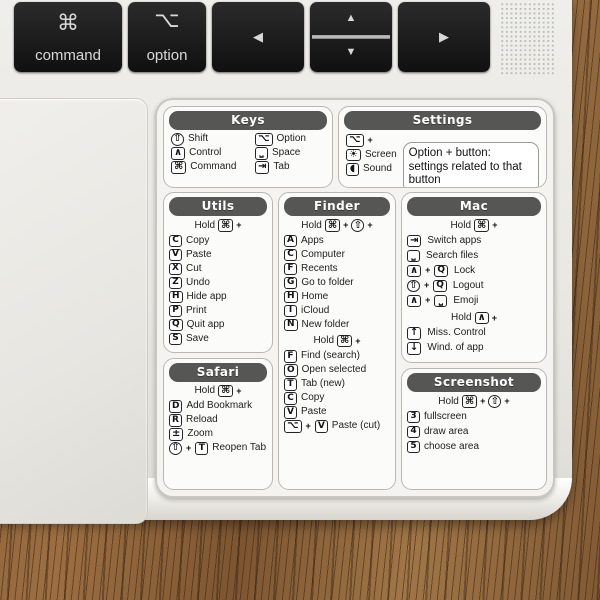  Describe the element at coordinates (291, 296) in the screenshot. I see `key-h-icon: H` at that location.